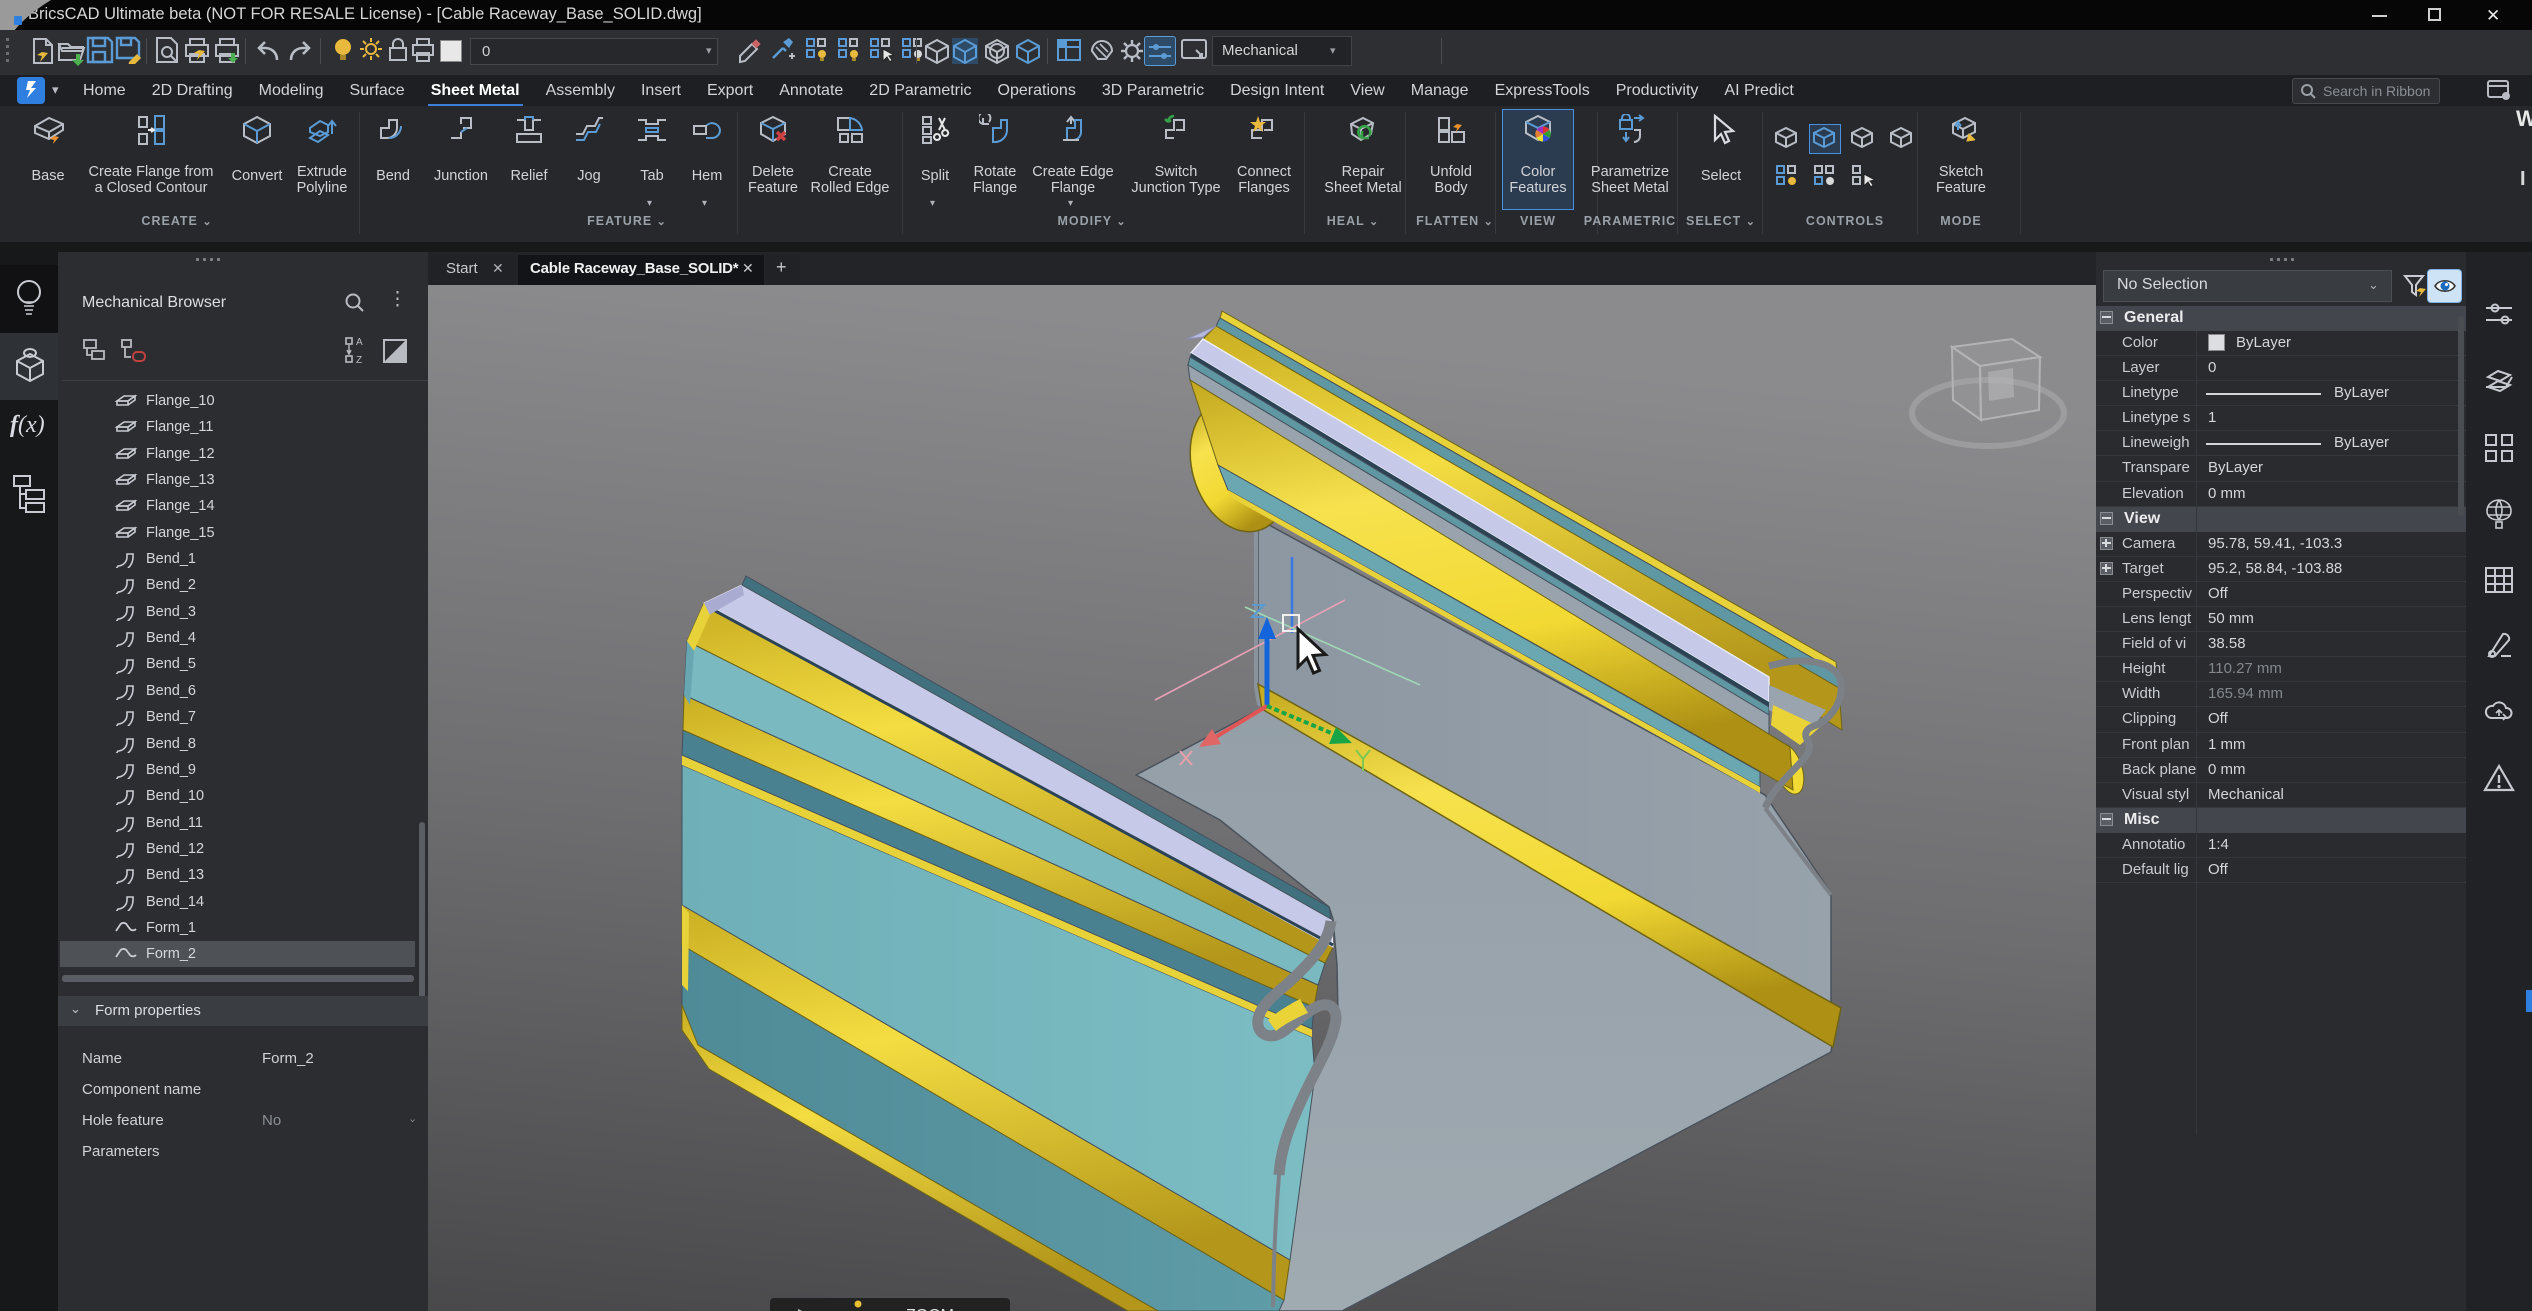 This screenshot has height=1311, width=2532. What do you see at coordinates (359, 342) in the screenshot?
I see `svg-text: A` at bounding box center [359, 342].